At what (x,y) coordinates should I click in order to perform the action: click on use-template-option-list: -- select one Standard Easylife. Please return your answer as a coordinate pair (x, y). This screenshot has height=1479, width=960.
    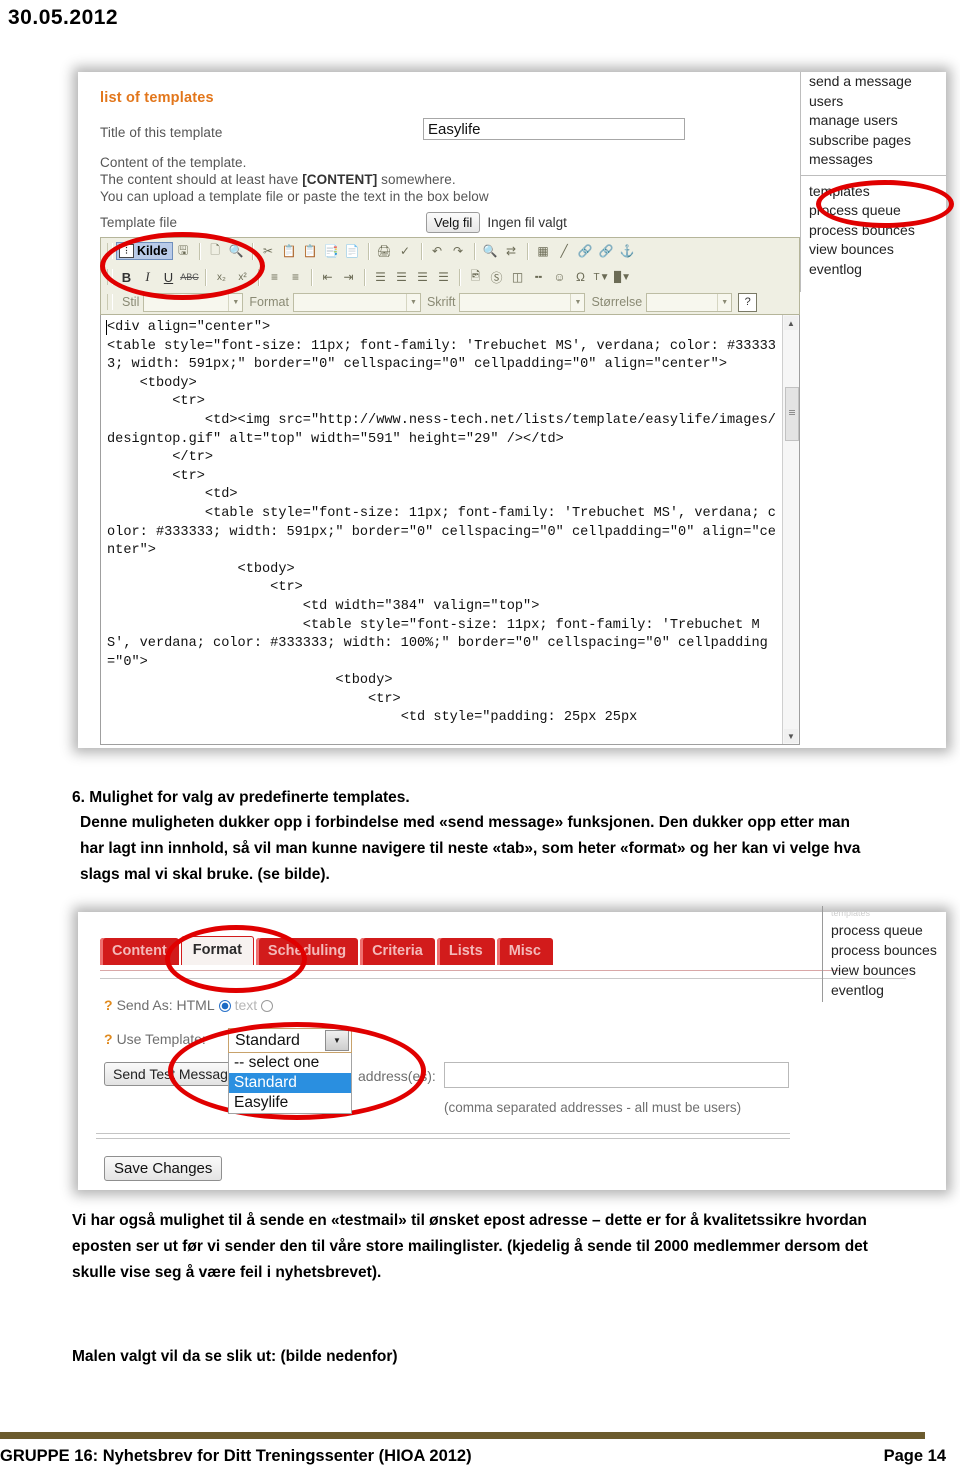
    Looking at the image, I should click on (290, 1083).